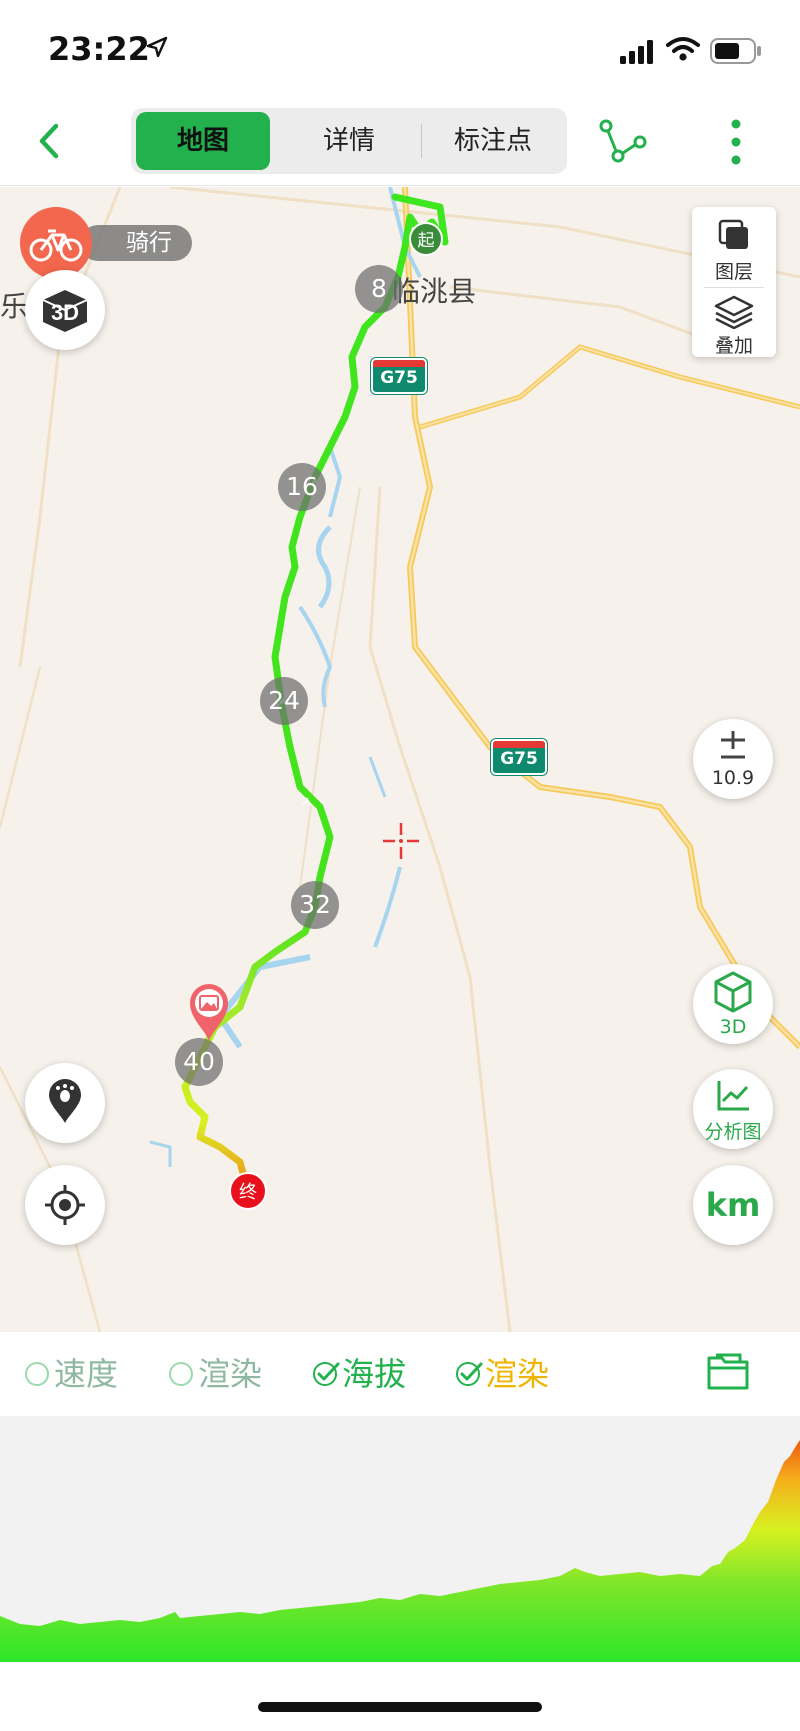 The image size is (800, 1731). I want to click on km-marker: 40, so click(199, 1062).